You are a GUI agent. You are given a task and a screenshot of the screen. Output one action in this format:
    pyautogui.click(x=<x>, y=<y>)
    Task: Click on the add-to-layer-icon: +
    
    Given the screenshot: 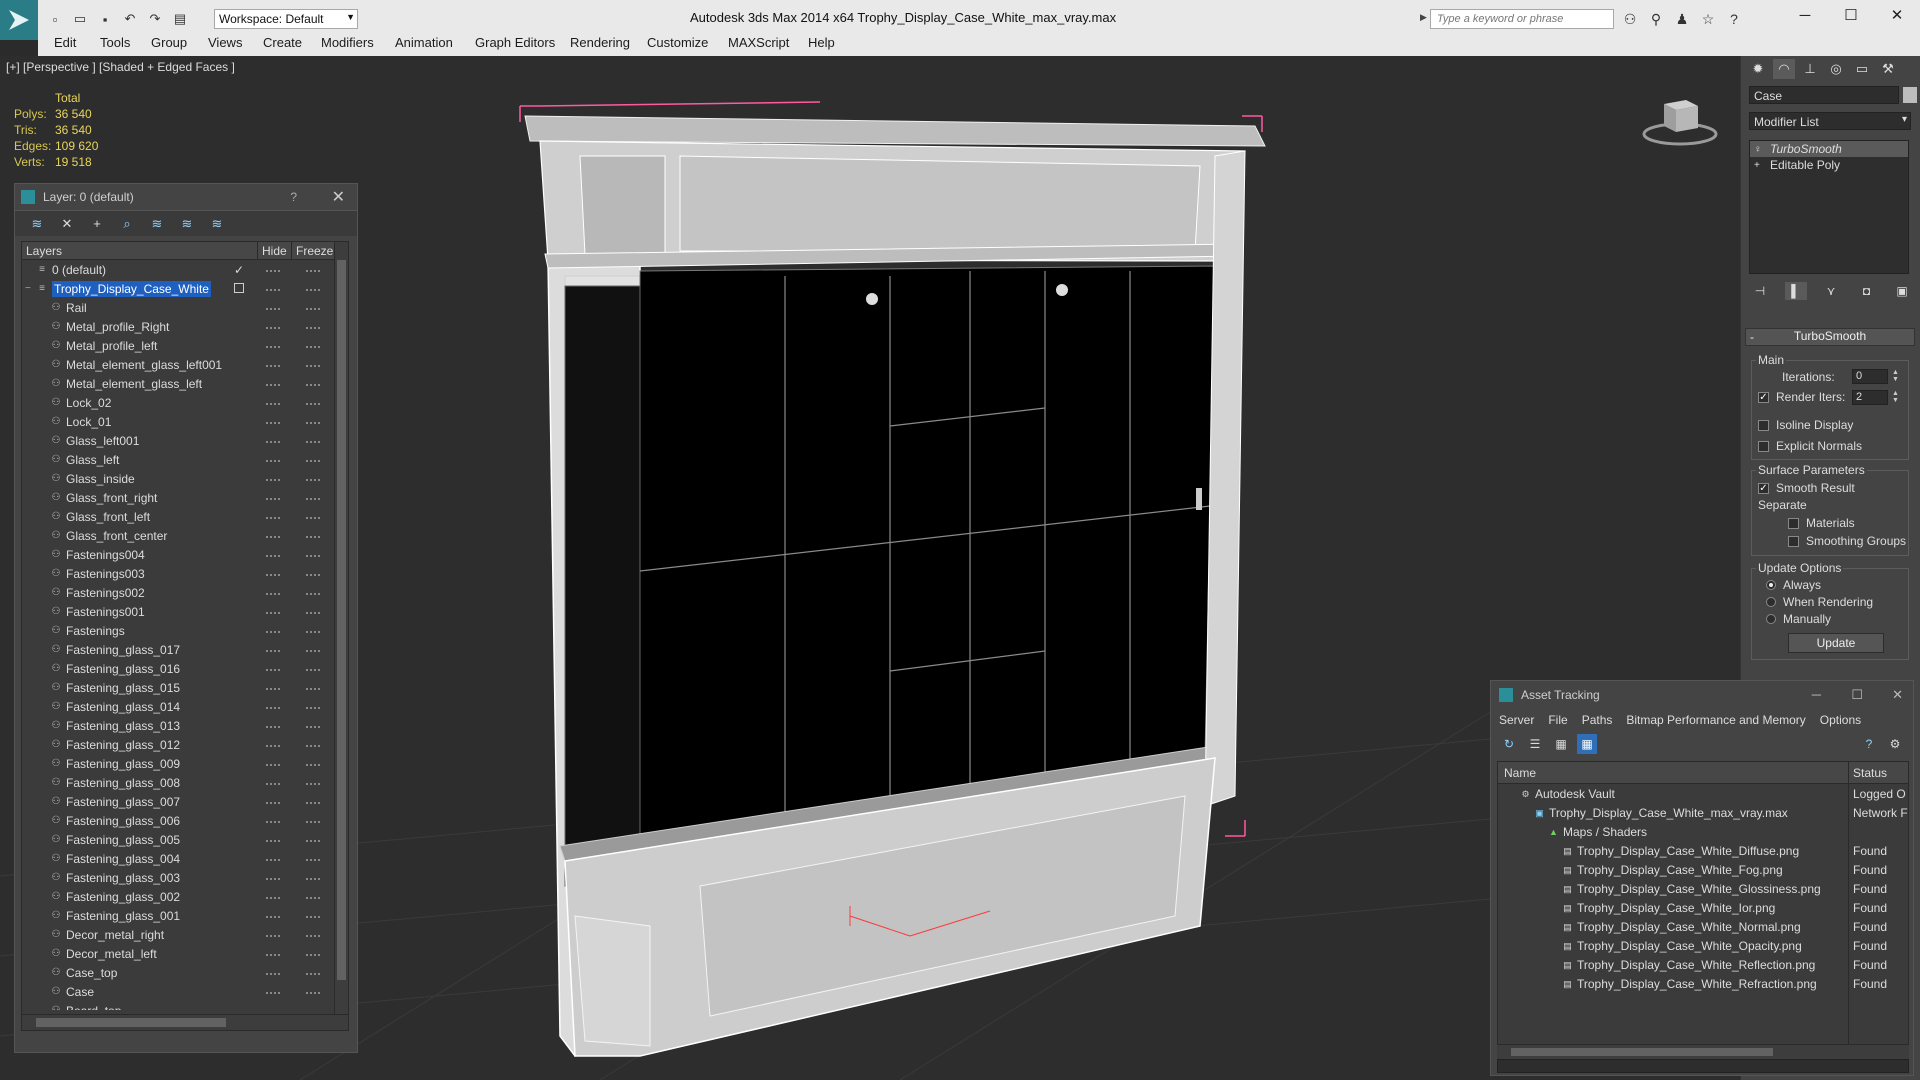 What is the action you would take?
    pyautogui.click(x=97, y=224)
    